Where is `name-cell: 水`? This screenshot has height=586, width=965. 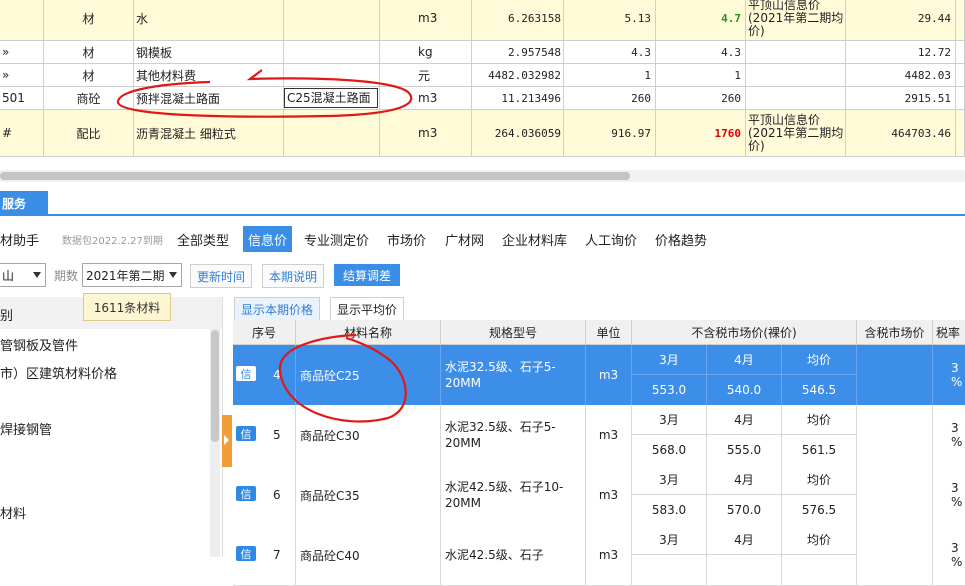 name-cell: 水 is located at coordinates (209, 20).